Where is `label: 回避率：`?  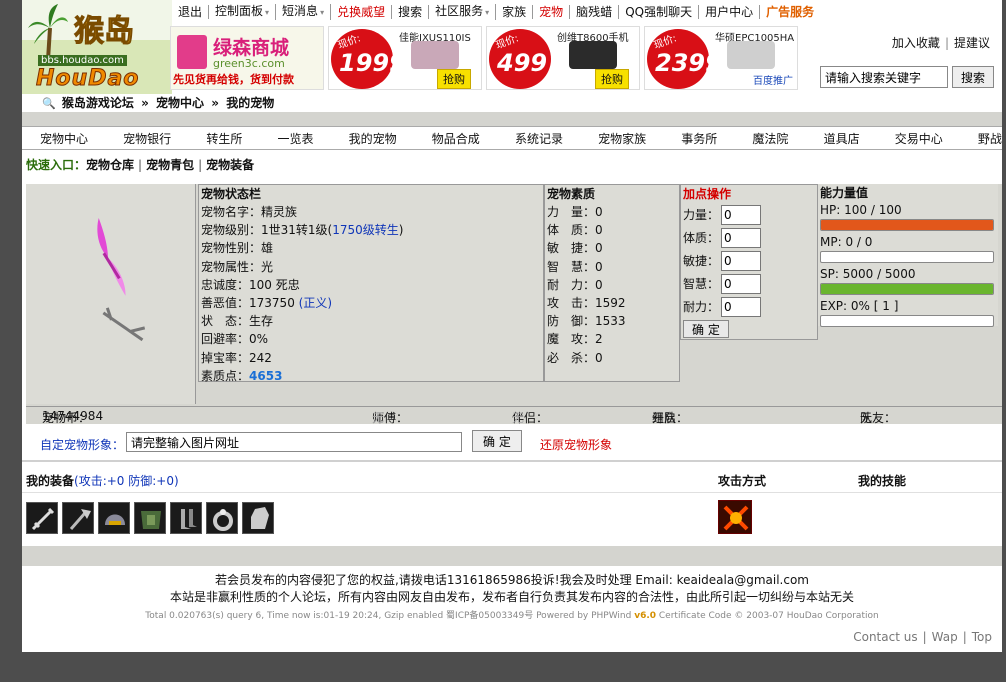
label: 回避率： is located at coordinates (225, 339).